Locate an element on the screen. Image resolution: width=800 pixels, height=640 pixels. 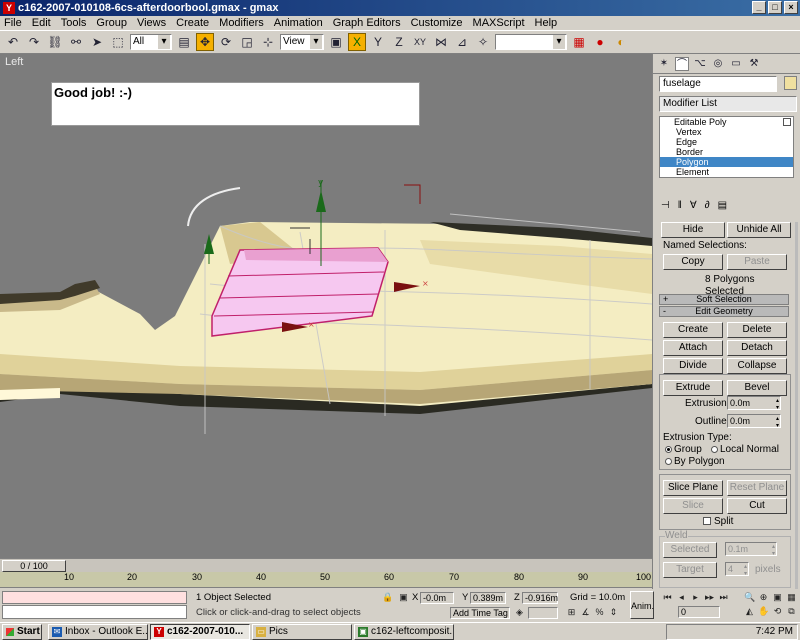
reference-coordinate-dropdown: View is located at coordinates (302, 42).